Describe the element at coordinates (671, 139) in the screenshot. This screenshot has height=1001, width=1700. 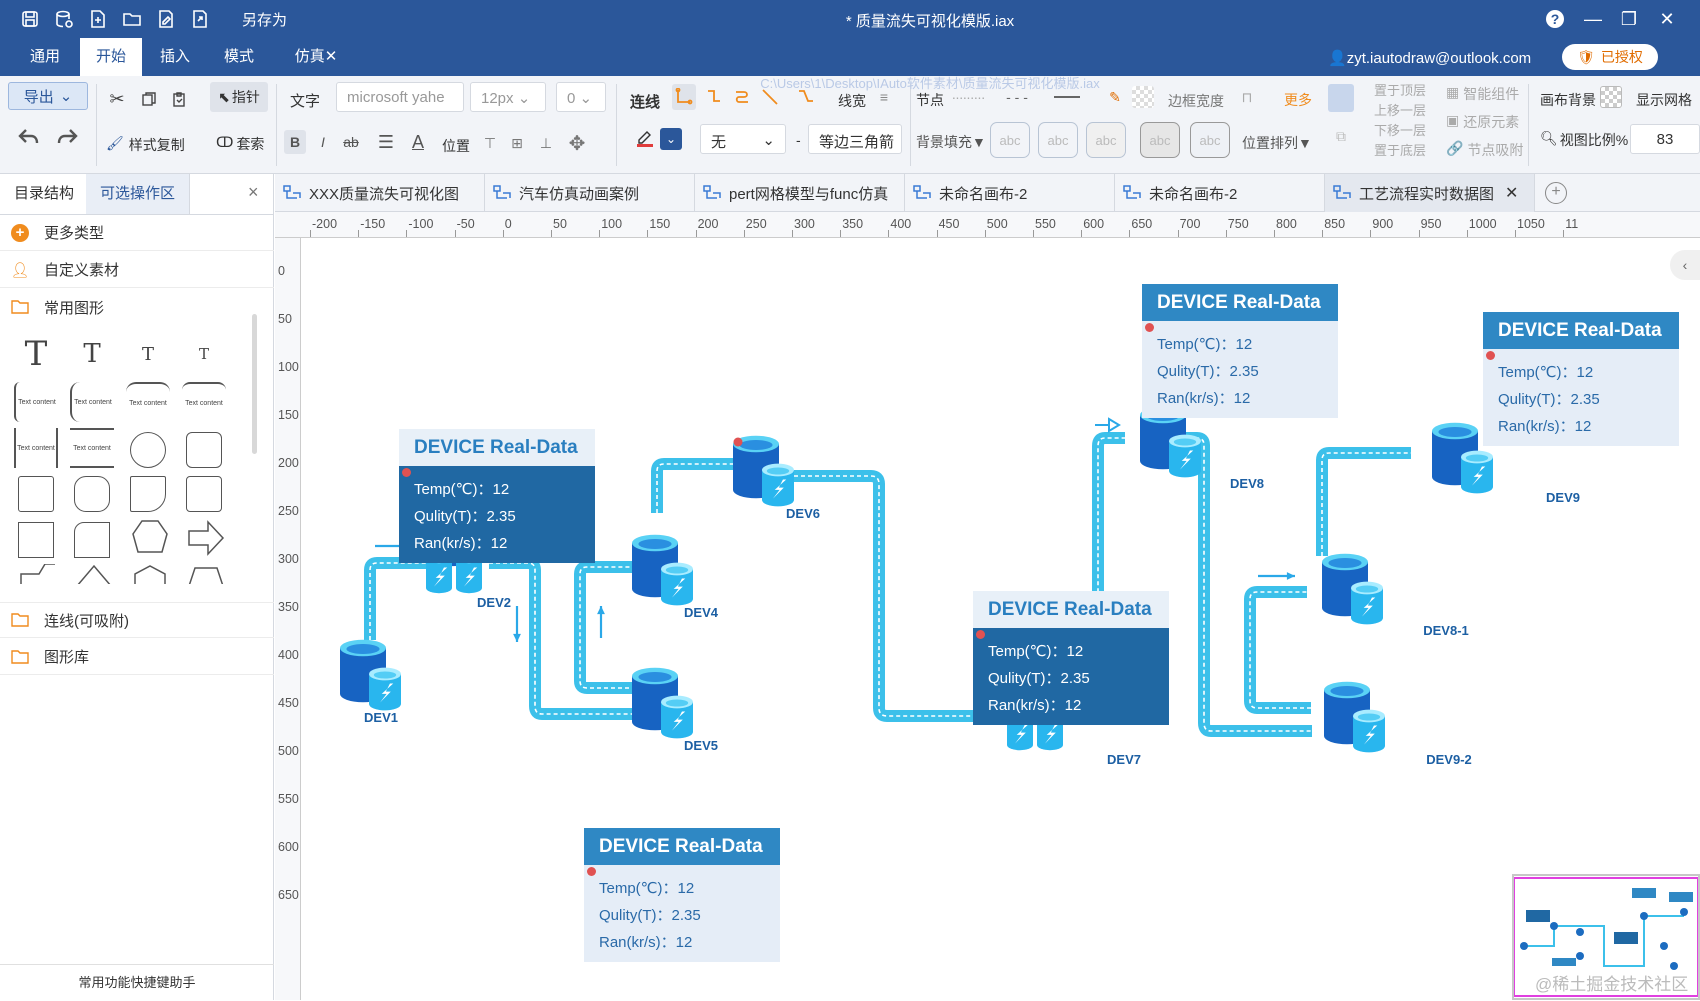
I see `line-color-dropdown: ⌄` at that location.